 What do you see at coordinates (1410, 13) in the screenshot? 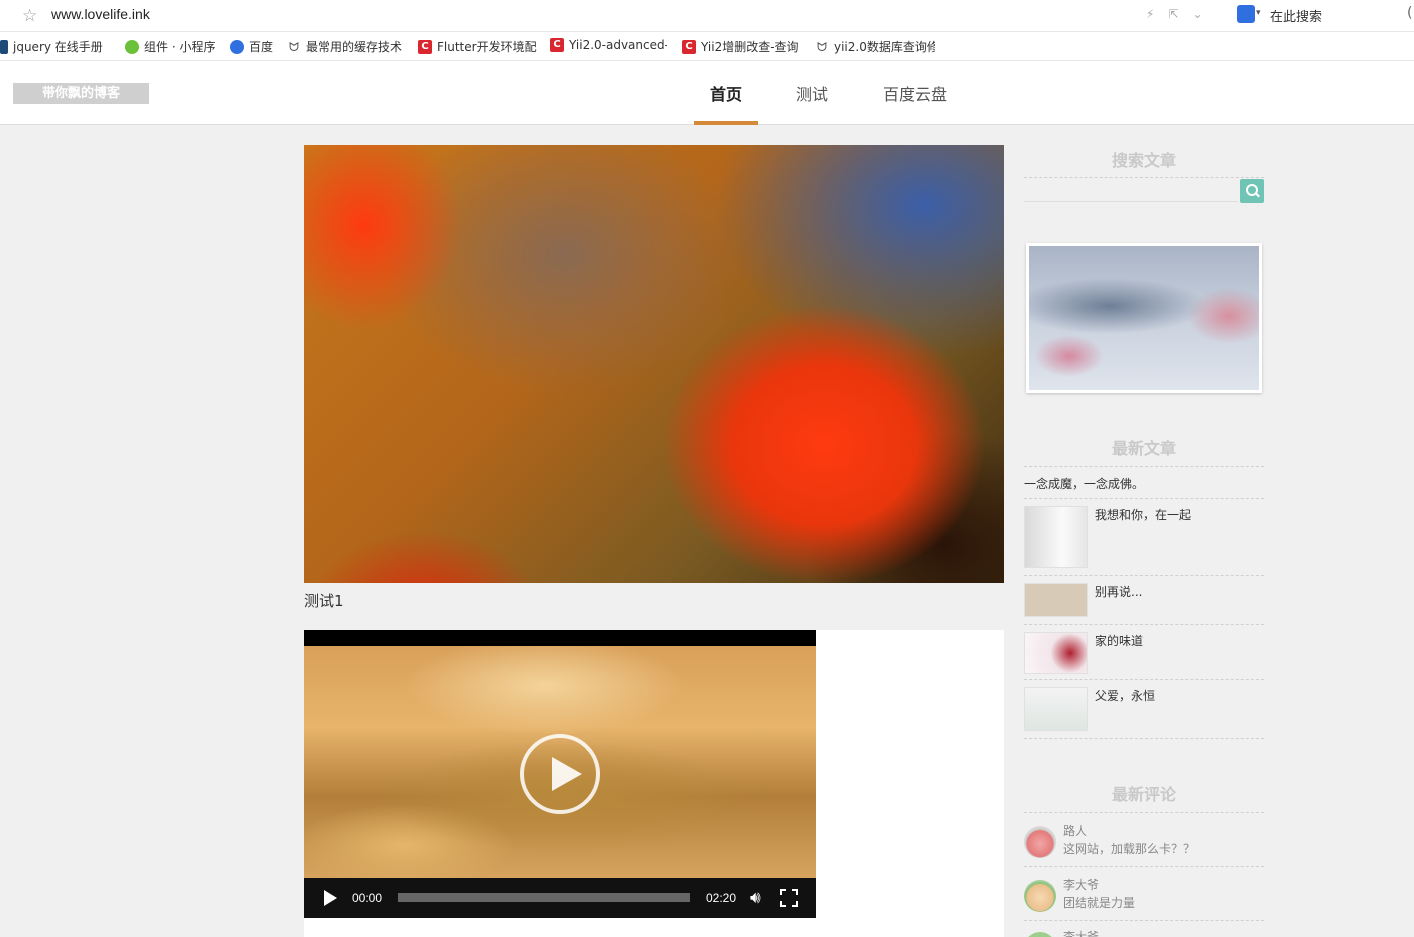
I see `search-box-edge-icon: (` at bounding box center [1410, 13].